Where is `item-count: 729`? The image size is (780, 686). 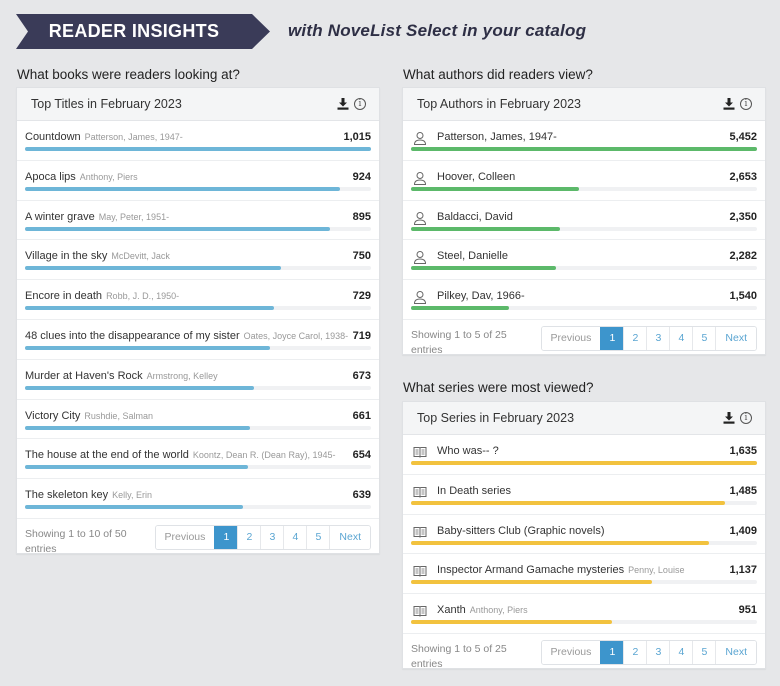
item-count: 729 is located at coordinates (361, 296).